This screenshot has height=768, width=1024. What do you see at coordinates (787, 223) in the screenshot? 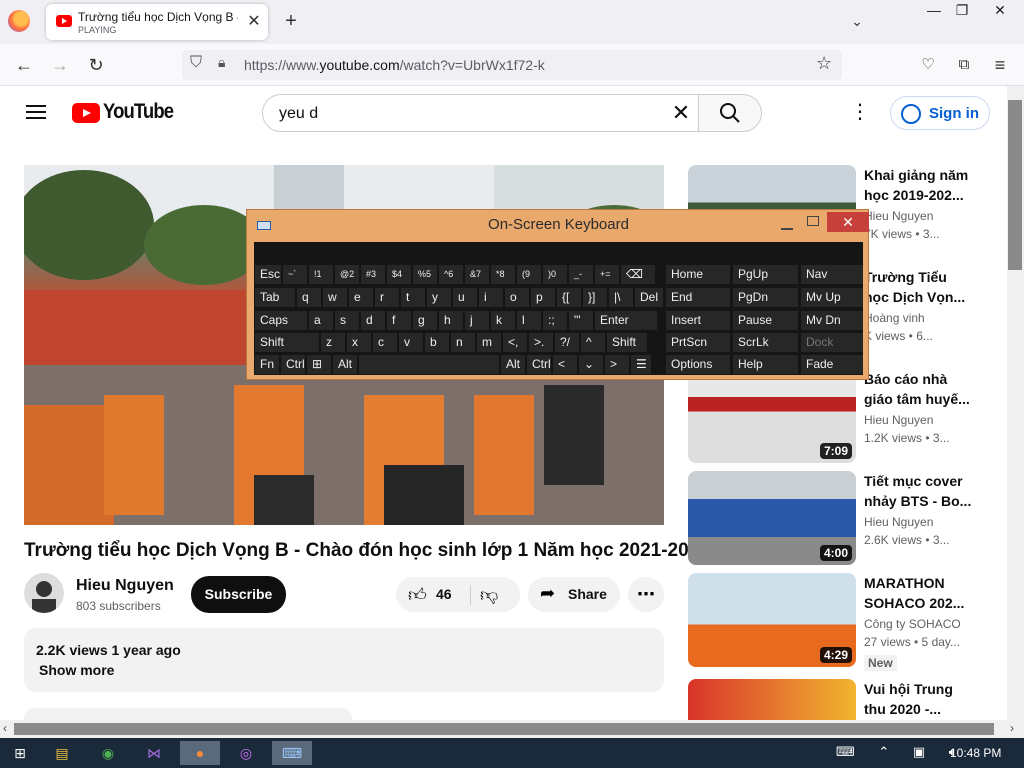
I see `osk-minimize-icon` at bounding box center [787, 223].